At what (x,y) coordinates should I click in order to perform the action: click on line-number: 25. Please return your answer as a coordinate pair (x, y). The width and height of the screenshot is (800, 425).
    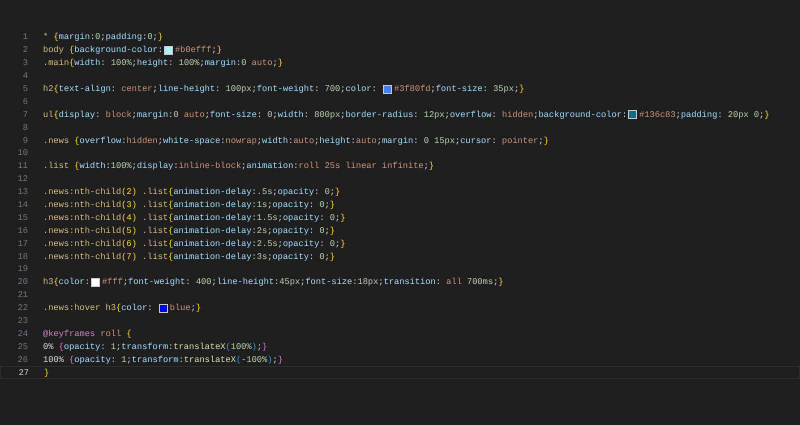
    Looking at the image, I should click on (22, 347).